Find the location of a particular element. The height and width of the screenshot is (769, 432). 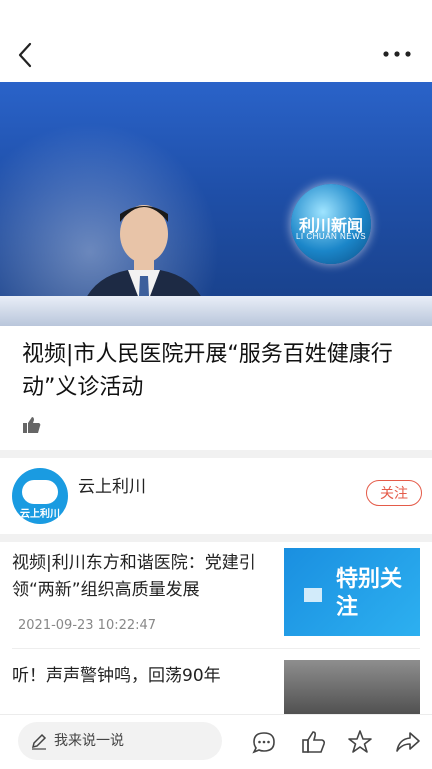

related-article-title: 听！声声警钟鸣，回荡90年 is located at coordinates (116, 676).